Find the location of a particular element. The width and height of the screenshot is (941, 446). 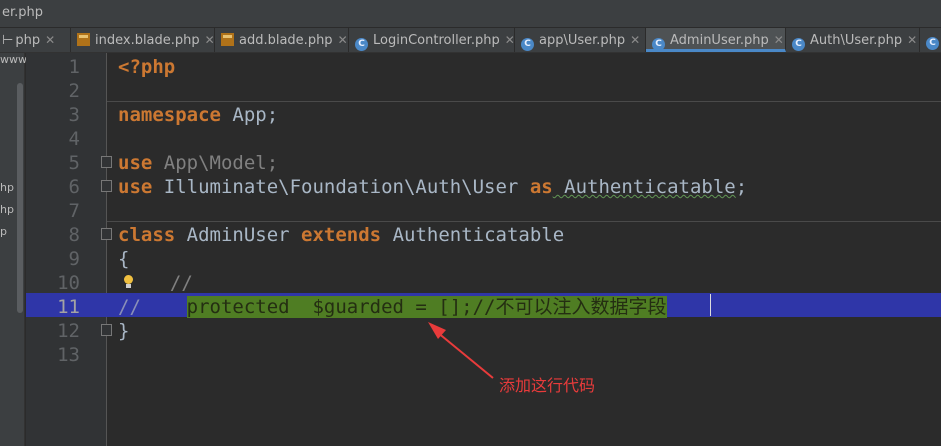

text-caret is located at coordinates (710, 305).